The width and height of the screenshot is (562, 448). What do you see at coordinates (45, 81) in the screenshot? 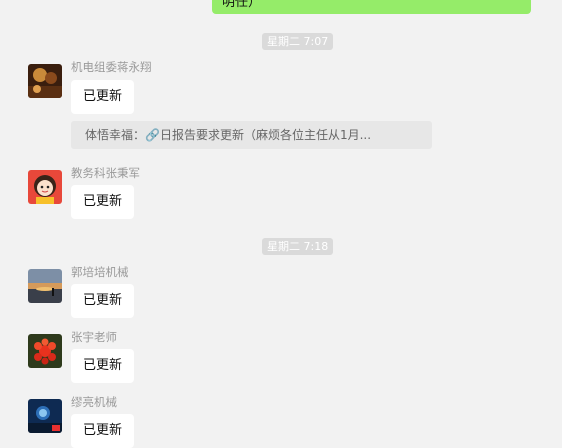
I see `photo-avatar-icon` at bounding box center [45, 81].